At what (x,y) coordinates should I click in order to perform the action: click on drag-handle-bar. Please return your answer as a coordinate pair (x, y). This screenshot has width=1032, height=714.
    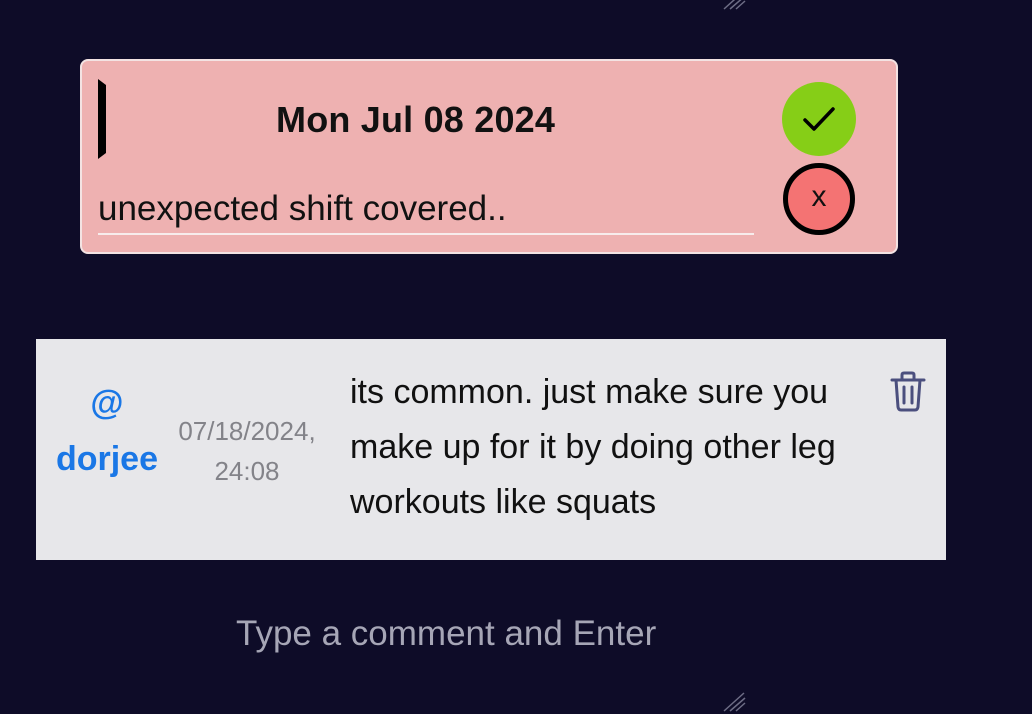
    Looking at the image, I should click on (102, 119).